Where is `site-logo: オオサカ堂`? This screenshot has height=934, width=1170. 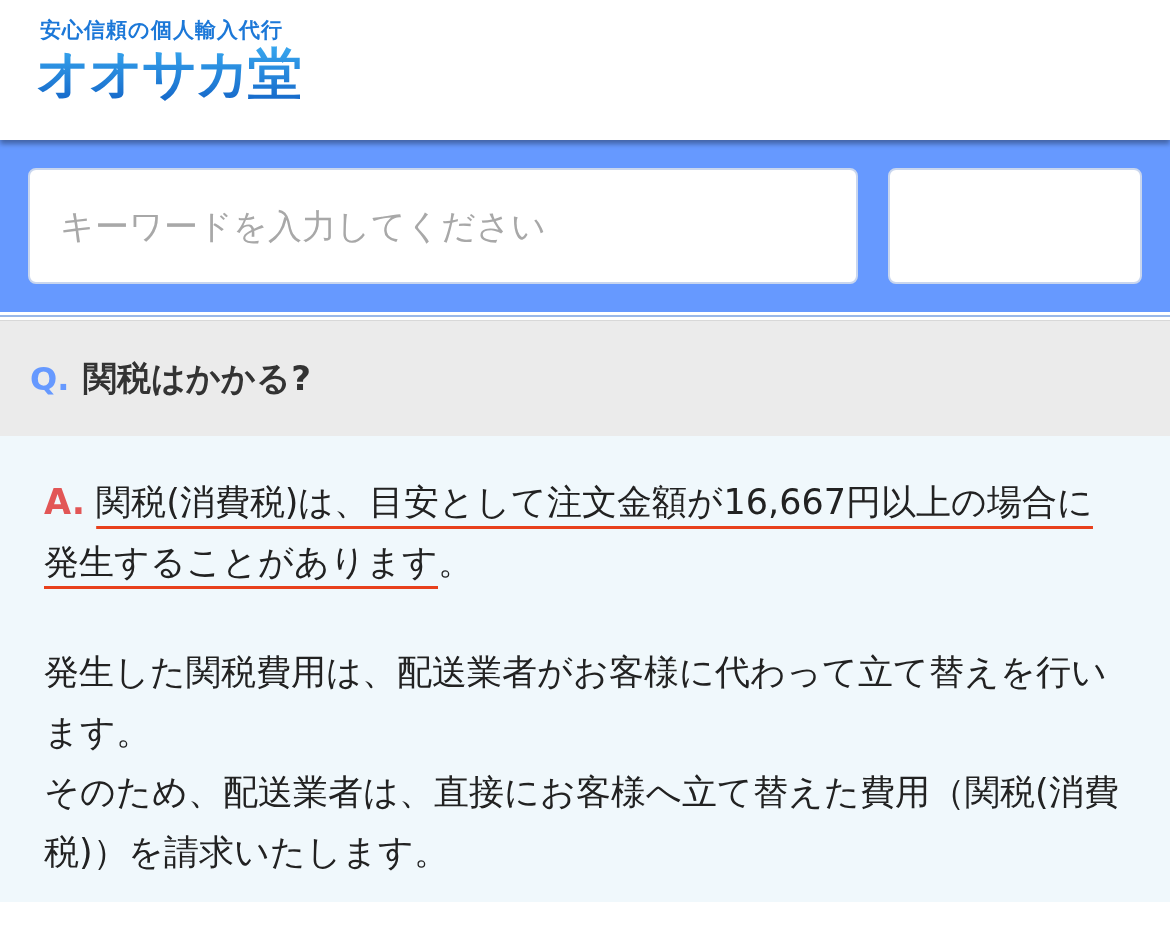 site-logo: オオサカ堂 is located at coordinates (168, 74).